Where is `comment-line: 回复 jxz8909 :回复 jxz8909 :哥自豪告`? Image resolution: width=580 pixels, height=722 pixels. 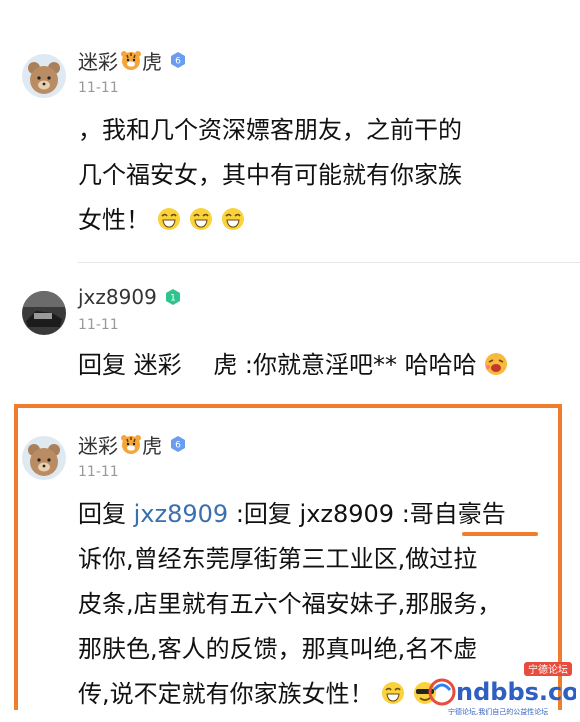
comment-line: 回复 jxz8909 :回复 jxz8909 :哥自豪告 is located at coordinates (318, 514).